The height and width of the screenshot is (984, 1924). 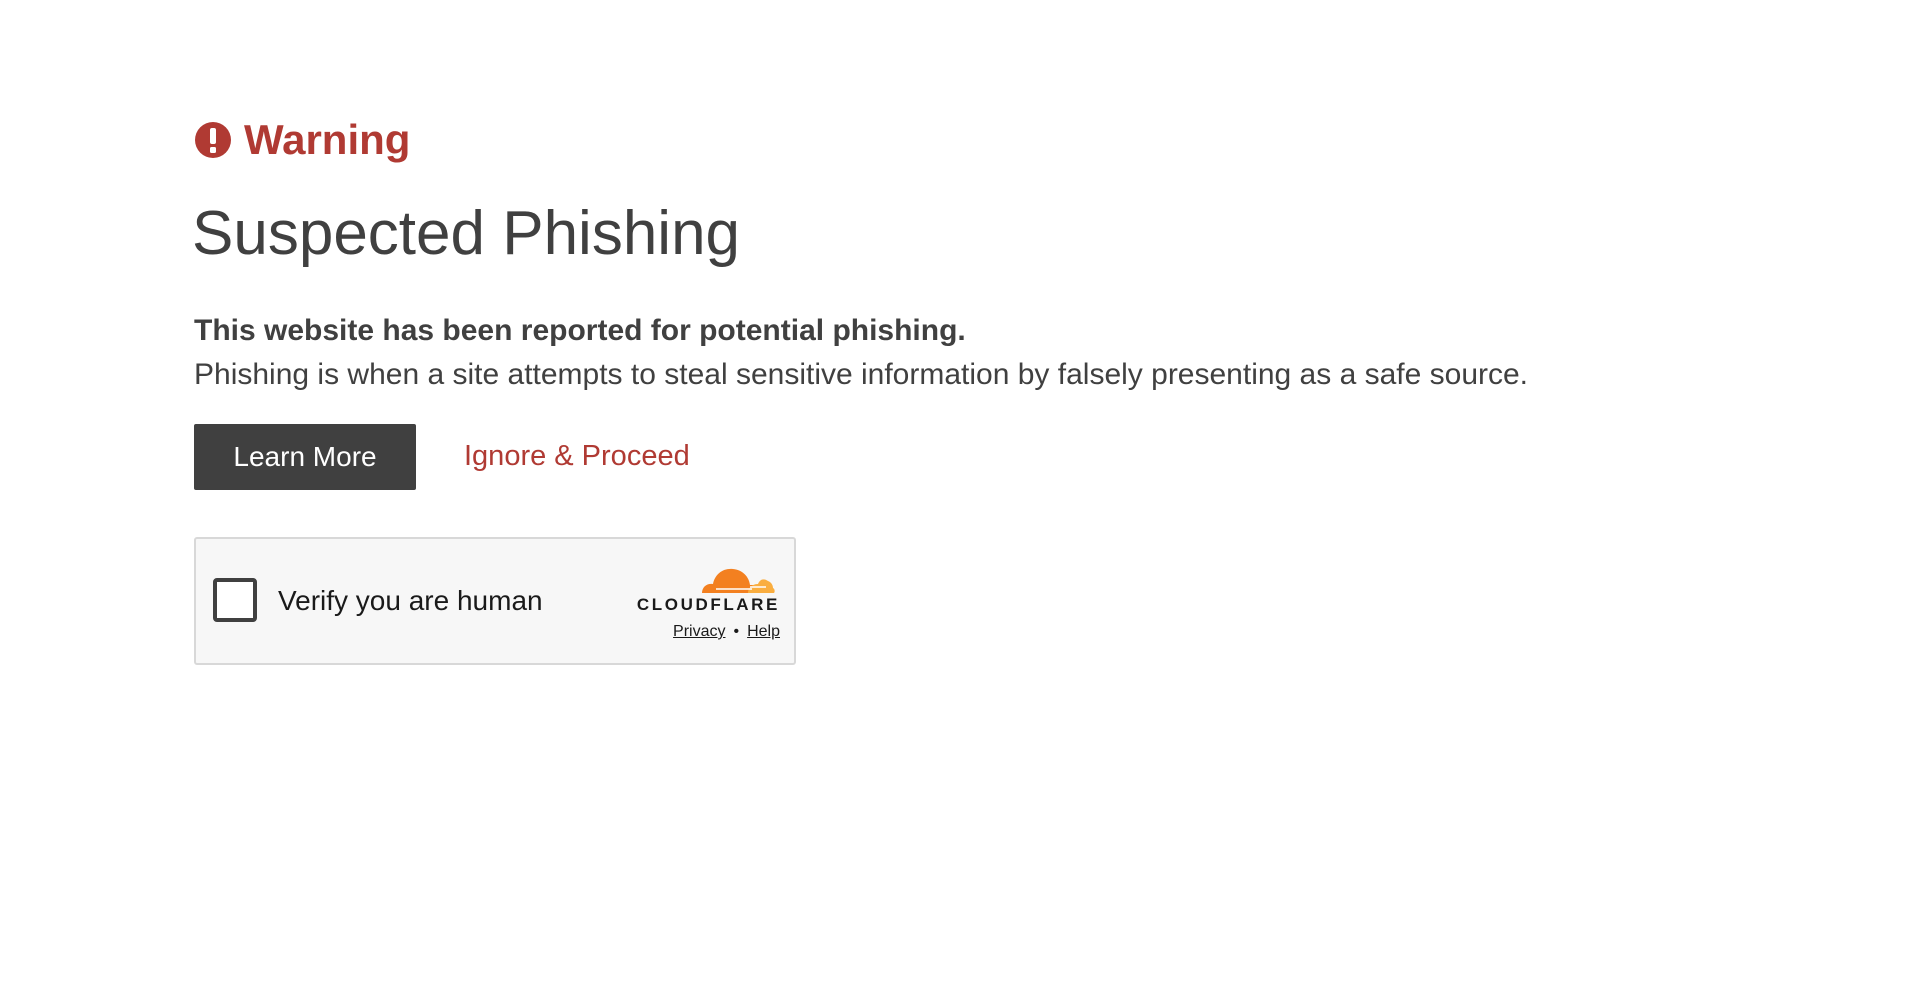 I want to click on privacy-link: Privacy, so click(x=699, y=632).